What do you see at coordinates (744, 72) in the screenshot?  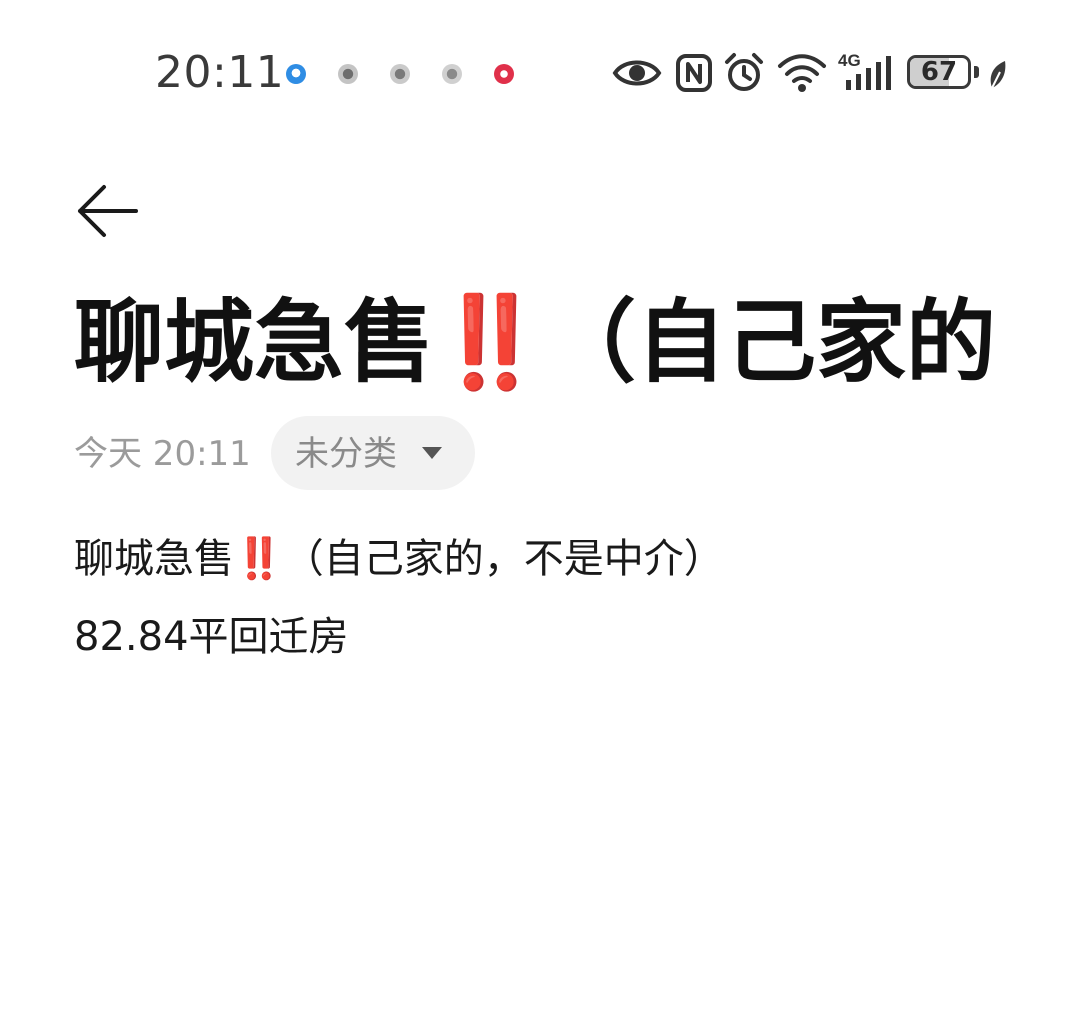 I see `alarm-icon` at bounding box center [744, 72].